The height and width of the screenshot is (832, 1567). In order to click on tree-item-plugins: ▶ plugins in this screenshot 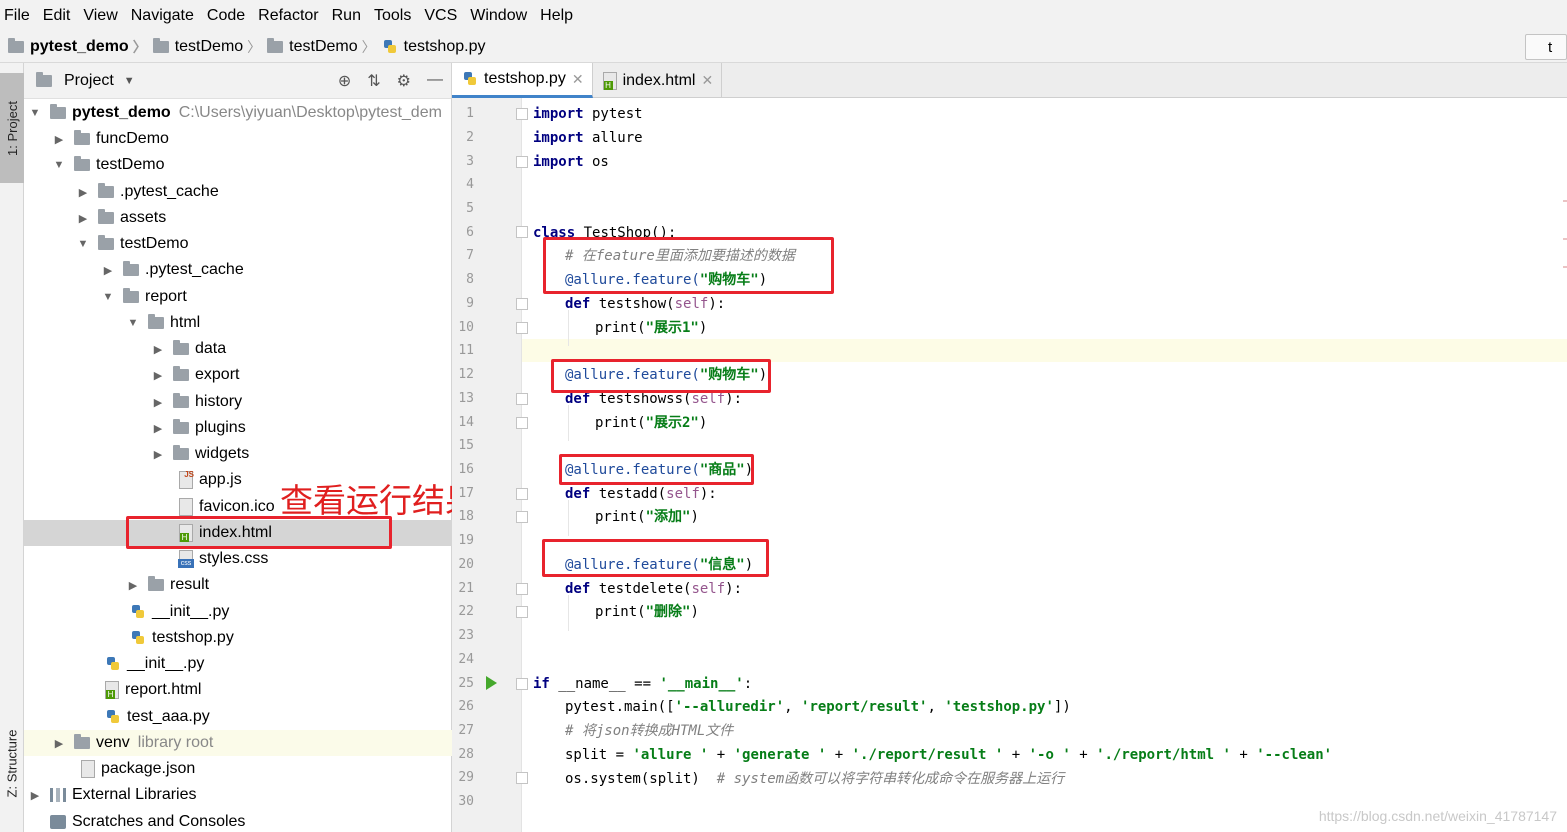, I will do `click(238, 428)`.